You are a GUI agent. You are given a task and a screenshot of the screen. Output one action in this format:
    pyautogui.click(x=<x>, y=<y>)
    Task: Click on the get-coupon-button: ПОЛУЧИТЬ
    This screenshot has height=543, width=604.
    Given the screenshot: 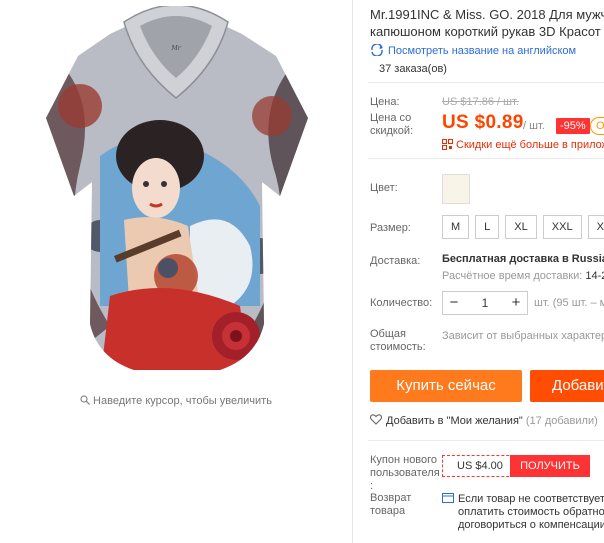 What is the action you would take?
    pyautogui.click(x=550, y=466)
    